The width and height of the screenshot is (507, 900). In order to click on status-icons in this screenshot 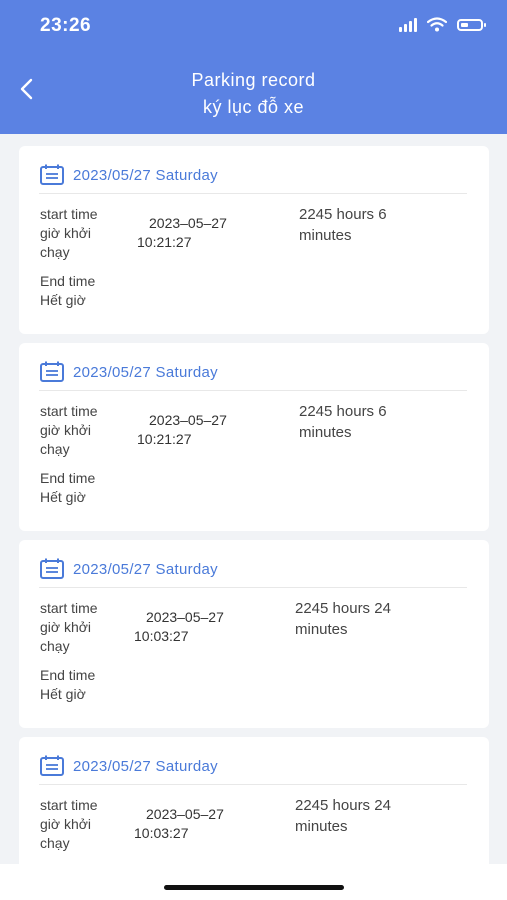, I will do `click(442, 24)`.